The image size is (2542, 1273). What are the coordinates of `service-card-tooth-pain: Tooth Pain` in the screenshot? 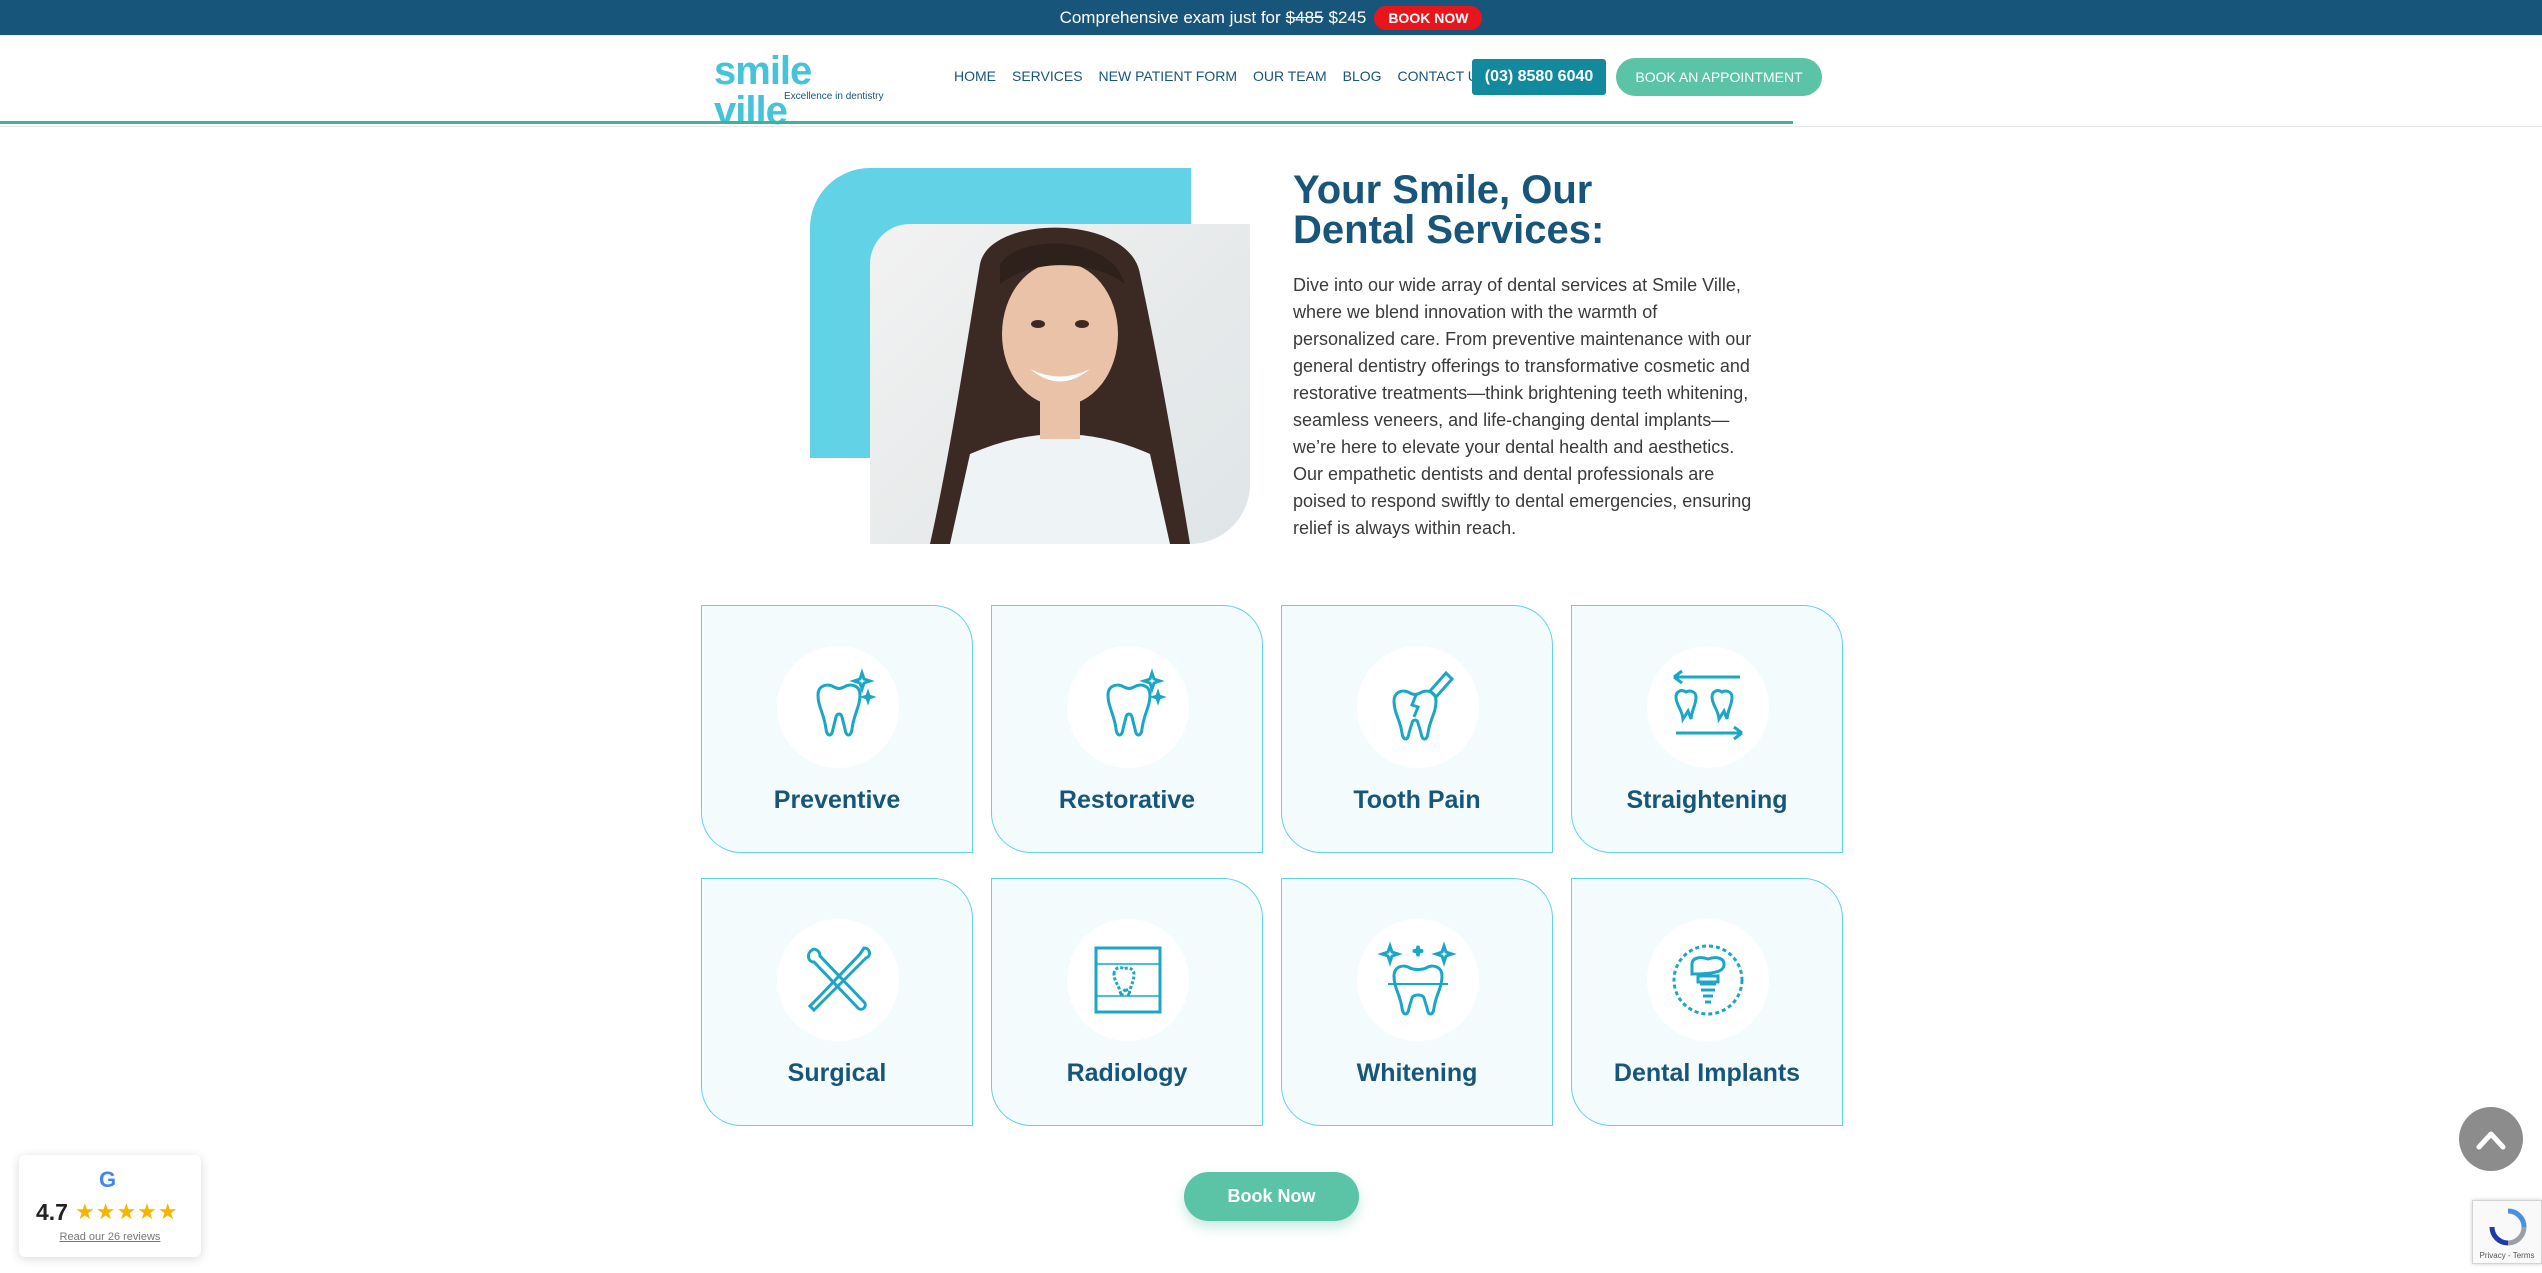 It's located at (1417, 729).